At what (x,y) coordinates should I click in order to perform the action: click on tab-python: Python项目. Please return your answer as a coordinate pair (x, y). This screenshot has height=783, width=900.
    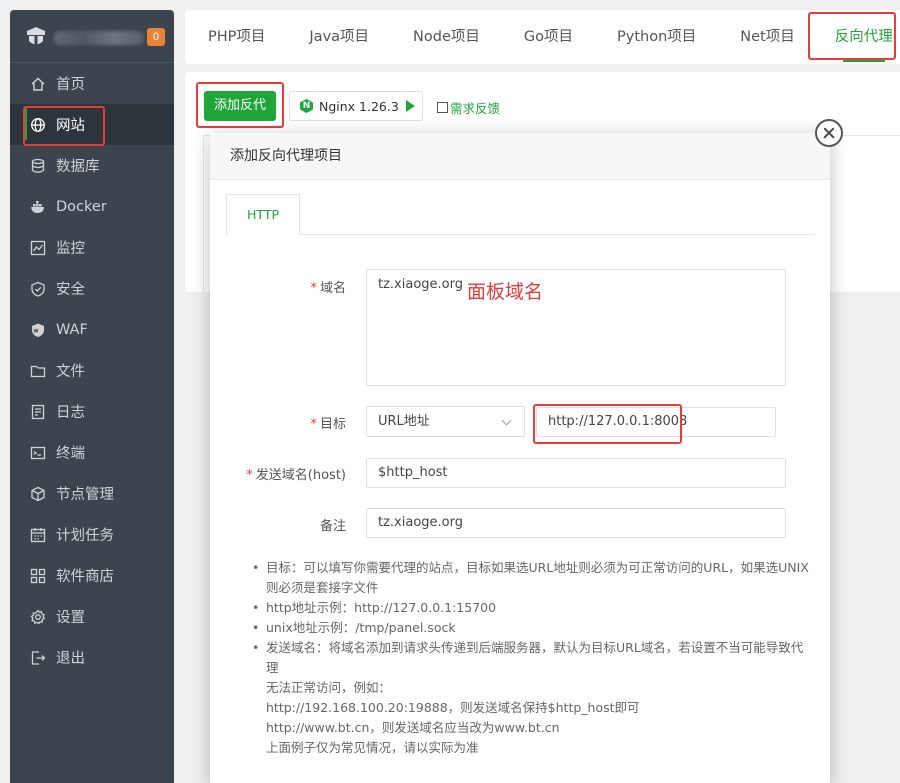
    Looking at the image, I should click on (656, 37).